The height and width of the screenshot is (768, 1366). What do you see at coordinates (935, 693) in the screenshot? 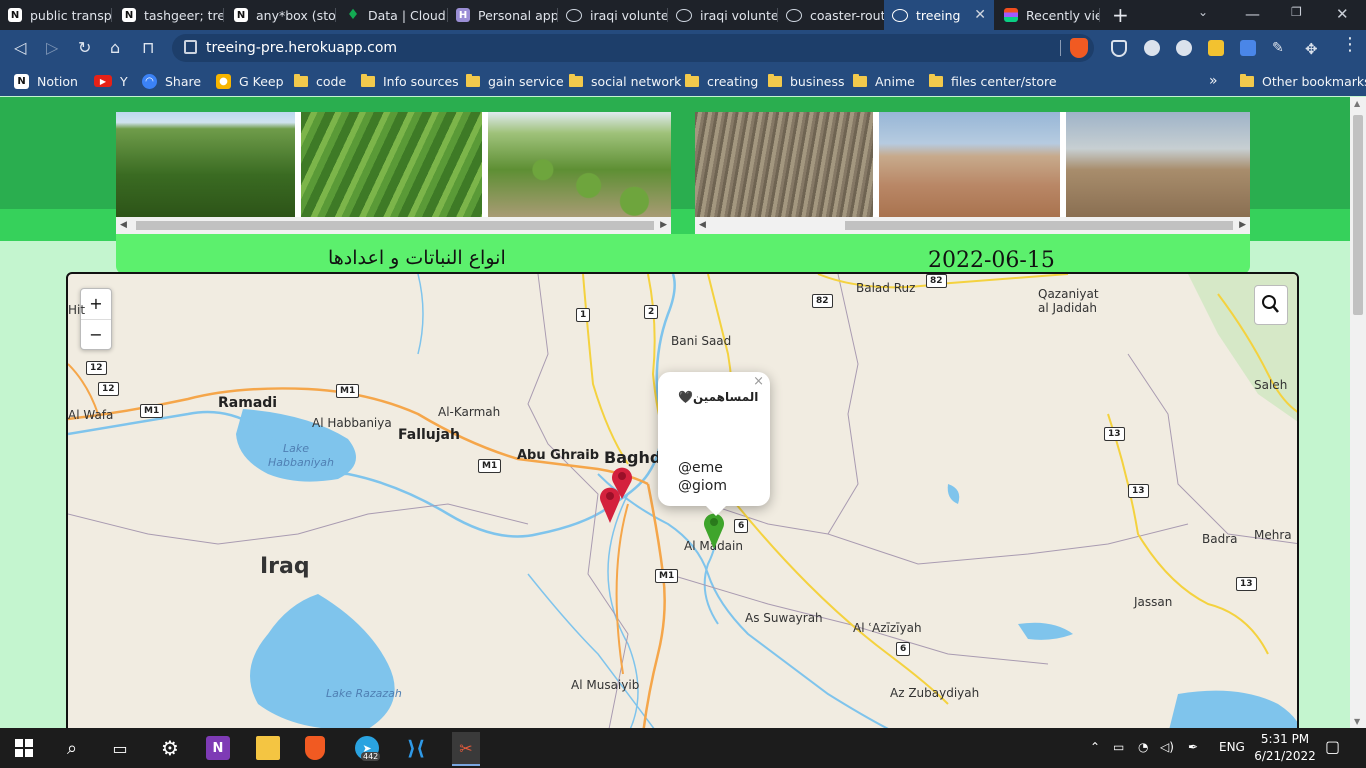
I see `town-label: Az Zubaydiyah` at bounding box center [935, 693].